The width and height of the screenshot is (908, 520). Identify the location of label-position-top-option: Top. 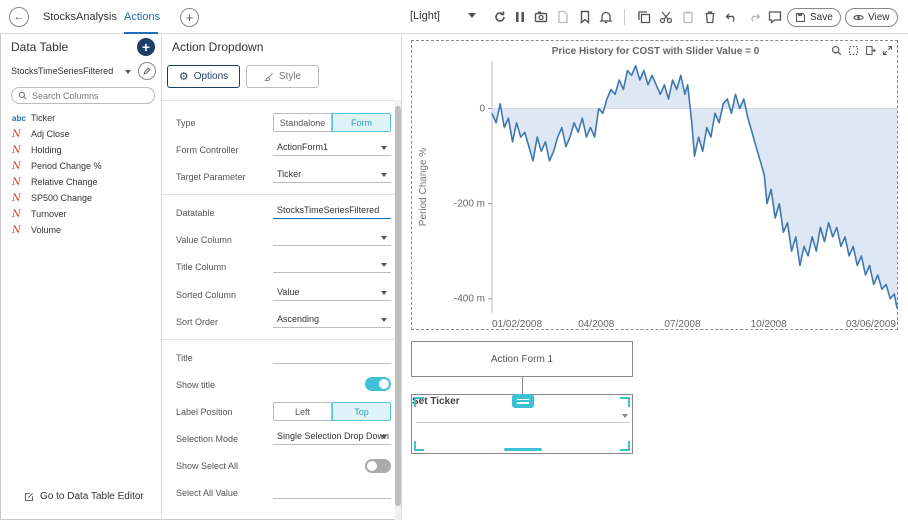
(361, 411).